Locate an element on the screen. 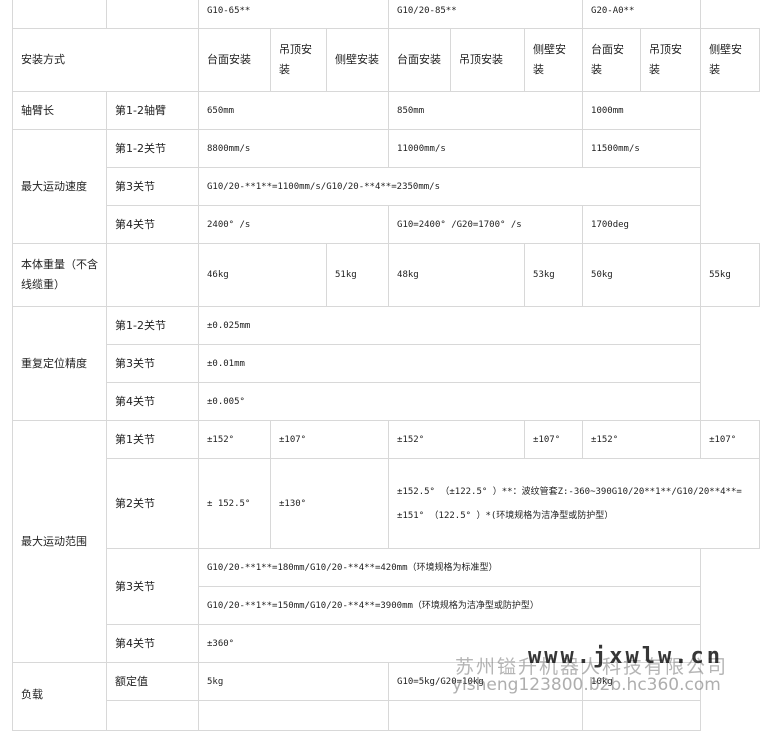  row-label: 安装方式 is located at coordinates (105, 60).